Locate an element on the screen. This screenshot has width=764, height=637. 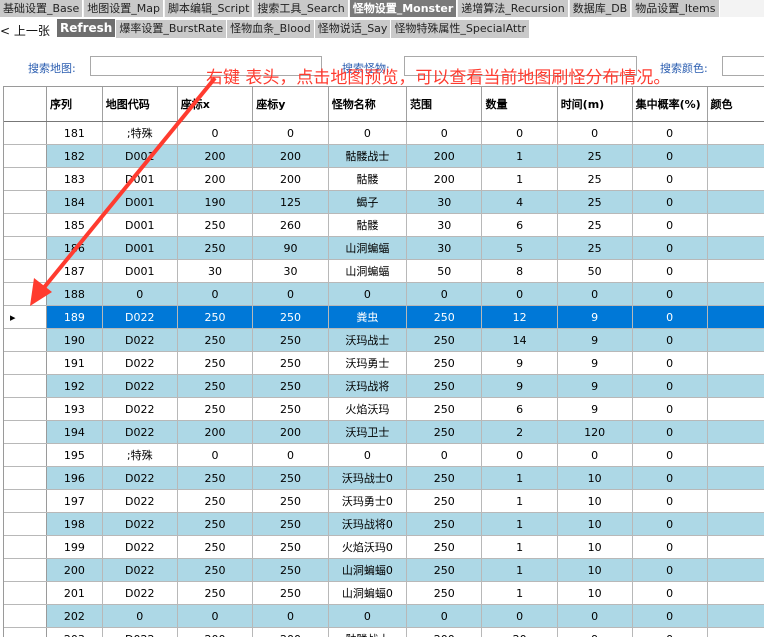
table-cell: 沃玛勇士0 is located at coordinates (367, 501).